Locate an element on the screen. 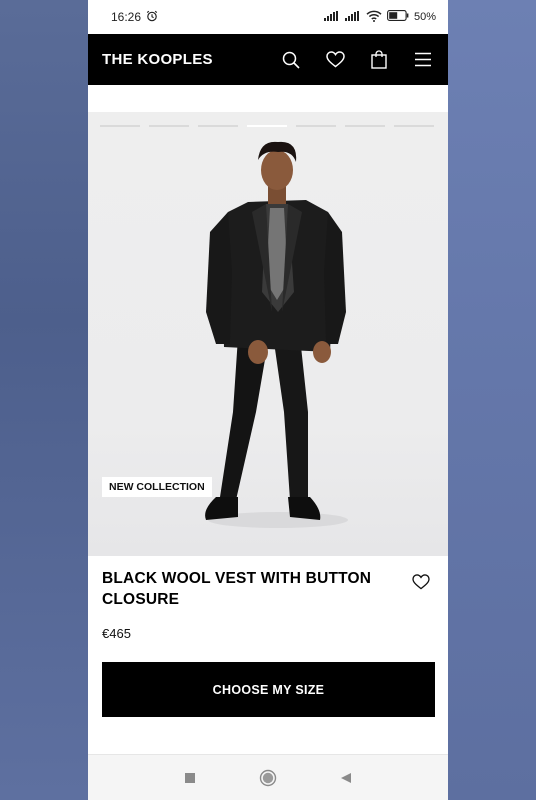  search-icon is located at coordinates (291, 60).